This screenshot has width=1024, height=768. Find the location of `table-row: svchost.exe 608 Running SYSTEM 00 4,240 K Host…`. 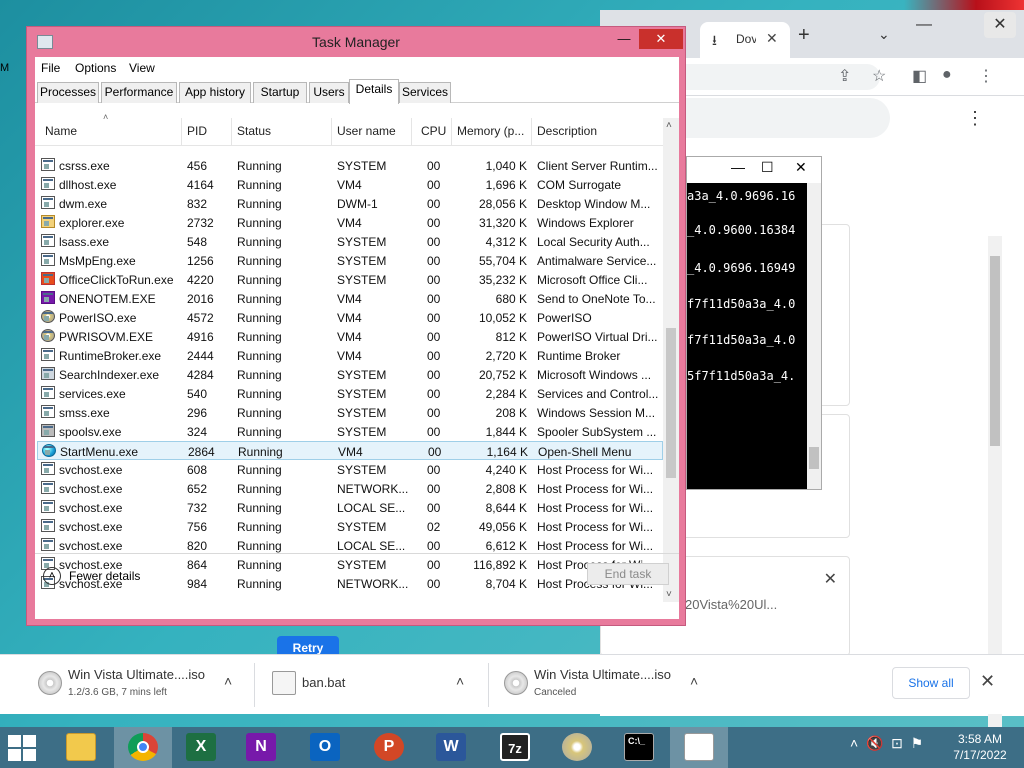

table-row: svchost.exe 608 Running SYSTEM 00 4,240 K Host… is located at coordinates (350, 469).